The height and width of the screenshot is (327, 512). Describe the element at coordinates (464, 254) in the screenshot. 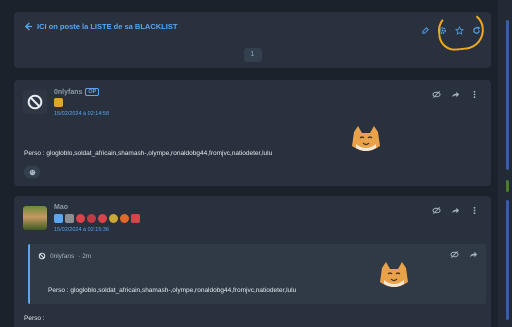

I see `quote-tools` at that location.